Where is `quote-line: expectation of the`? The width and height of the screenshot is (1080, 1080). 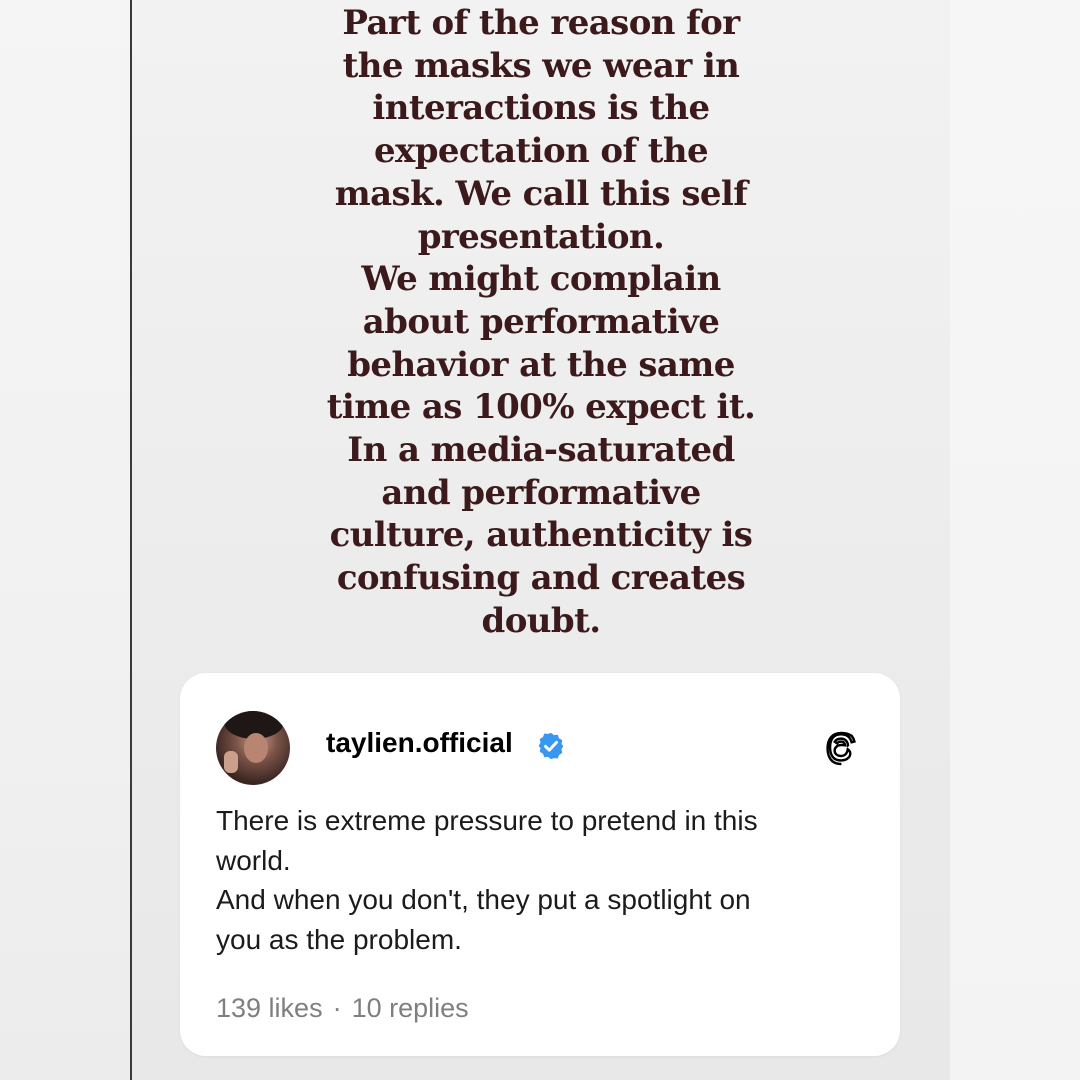
quote-line: expectation of the is located at coordinates (541, 151).